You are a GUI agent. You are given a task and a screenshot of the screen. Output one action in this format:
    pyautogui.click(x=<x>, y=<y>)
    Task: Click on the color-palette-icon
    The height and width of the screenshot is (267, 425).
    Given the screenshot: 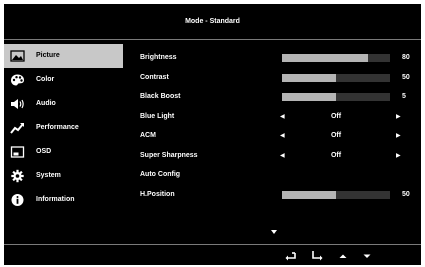 What is the action you would take?
    pyautogui.click(x=17, y=80)
    